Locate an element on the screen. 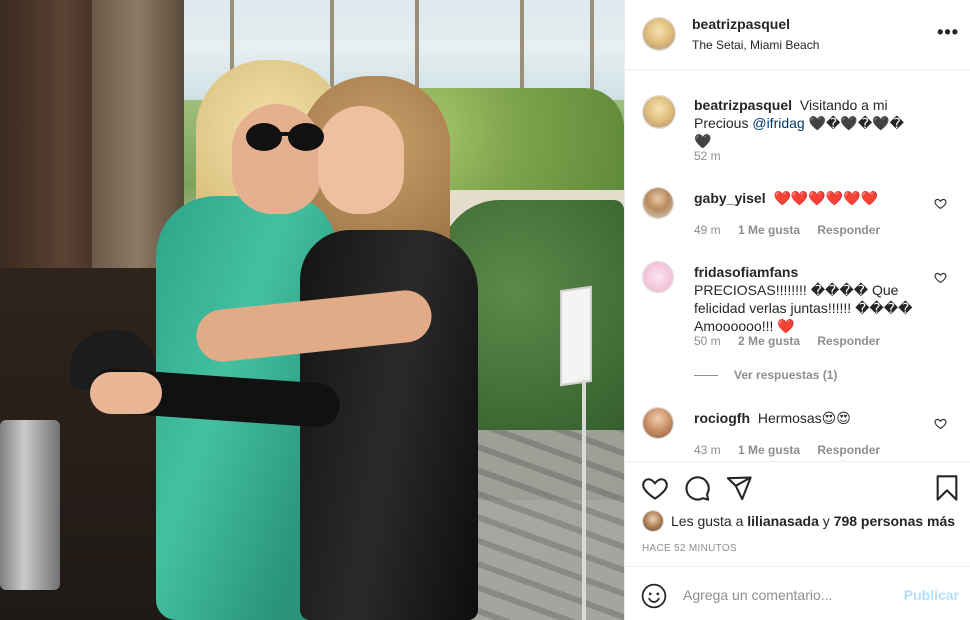 The image size is (970, 620). likes-count: 798 personas más is located at coordinates (894, 521).